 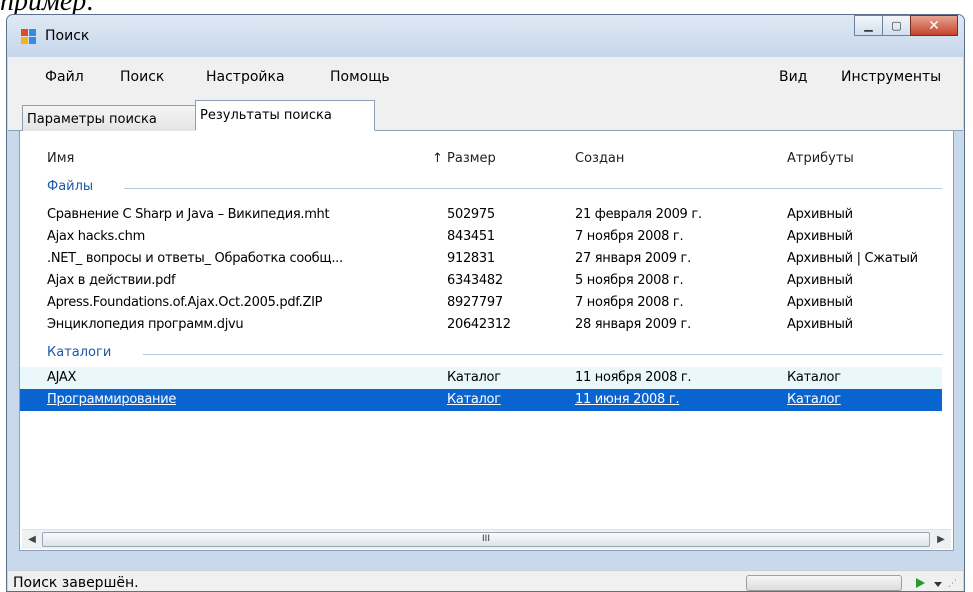 I want to click on status-bar: Поиск завершён. ⋰, so click(x=485, y=580).